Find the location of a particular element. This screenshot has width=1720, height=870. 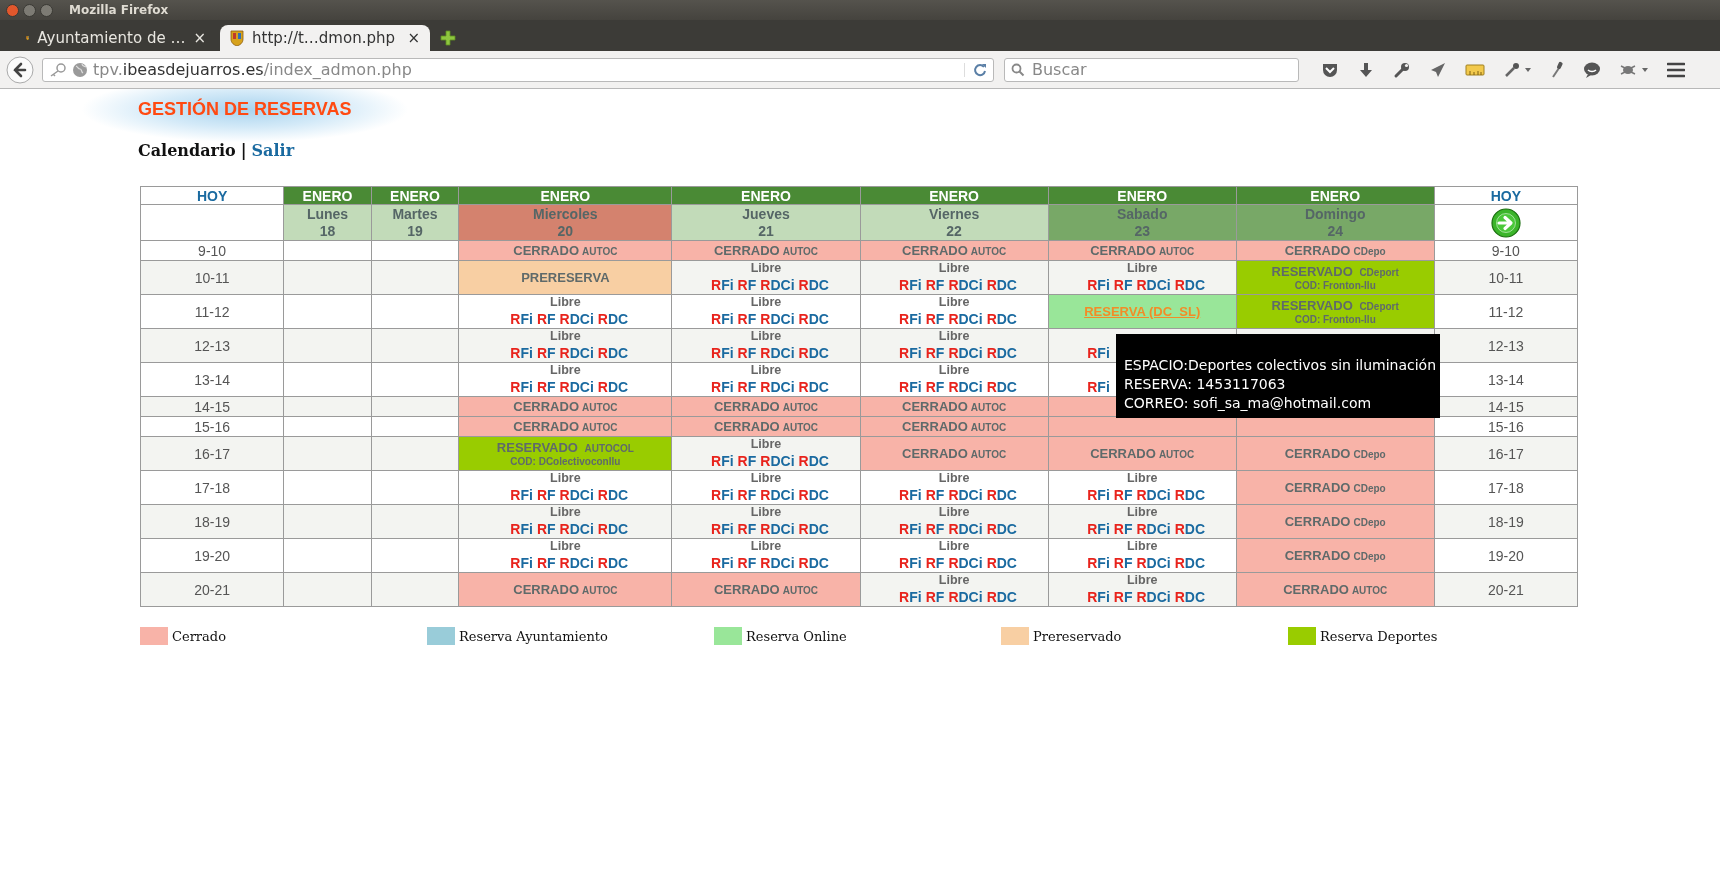

search-input: Buscar is located at coordinates (1157, 69).